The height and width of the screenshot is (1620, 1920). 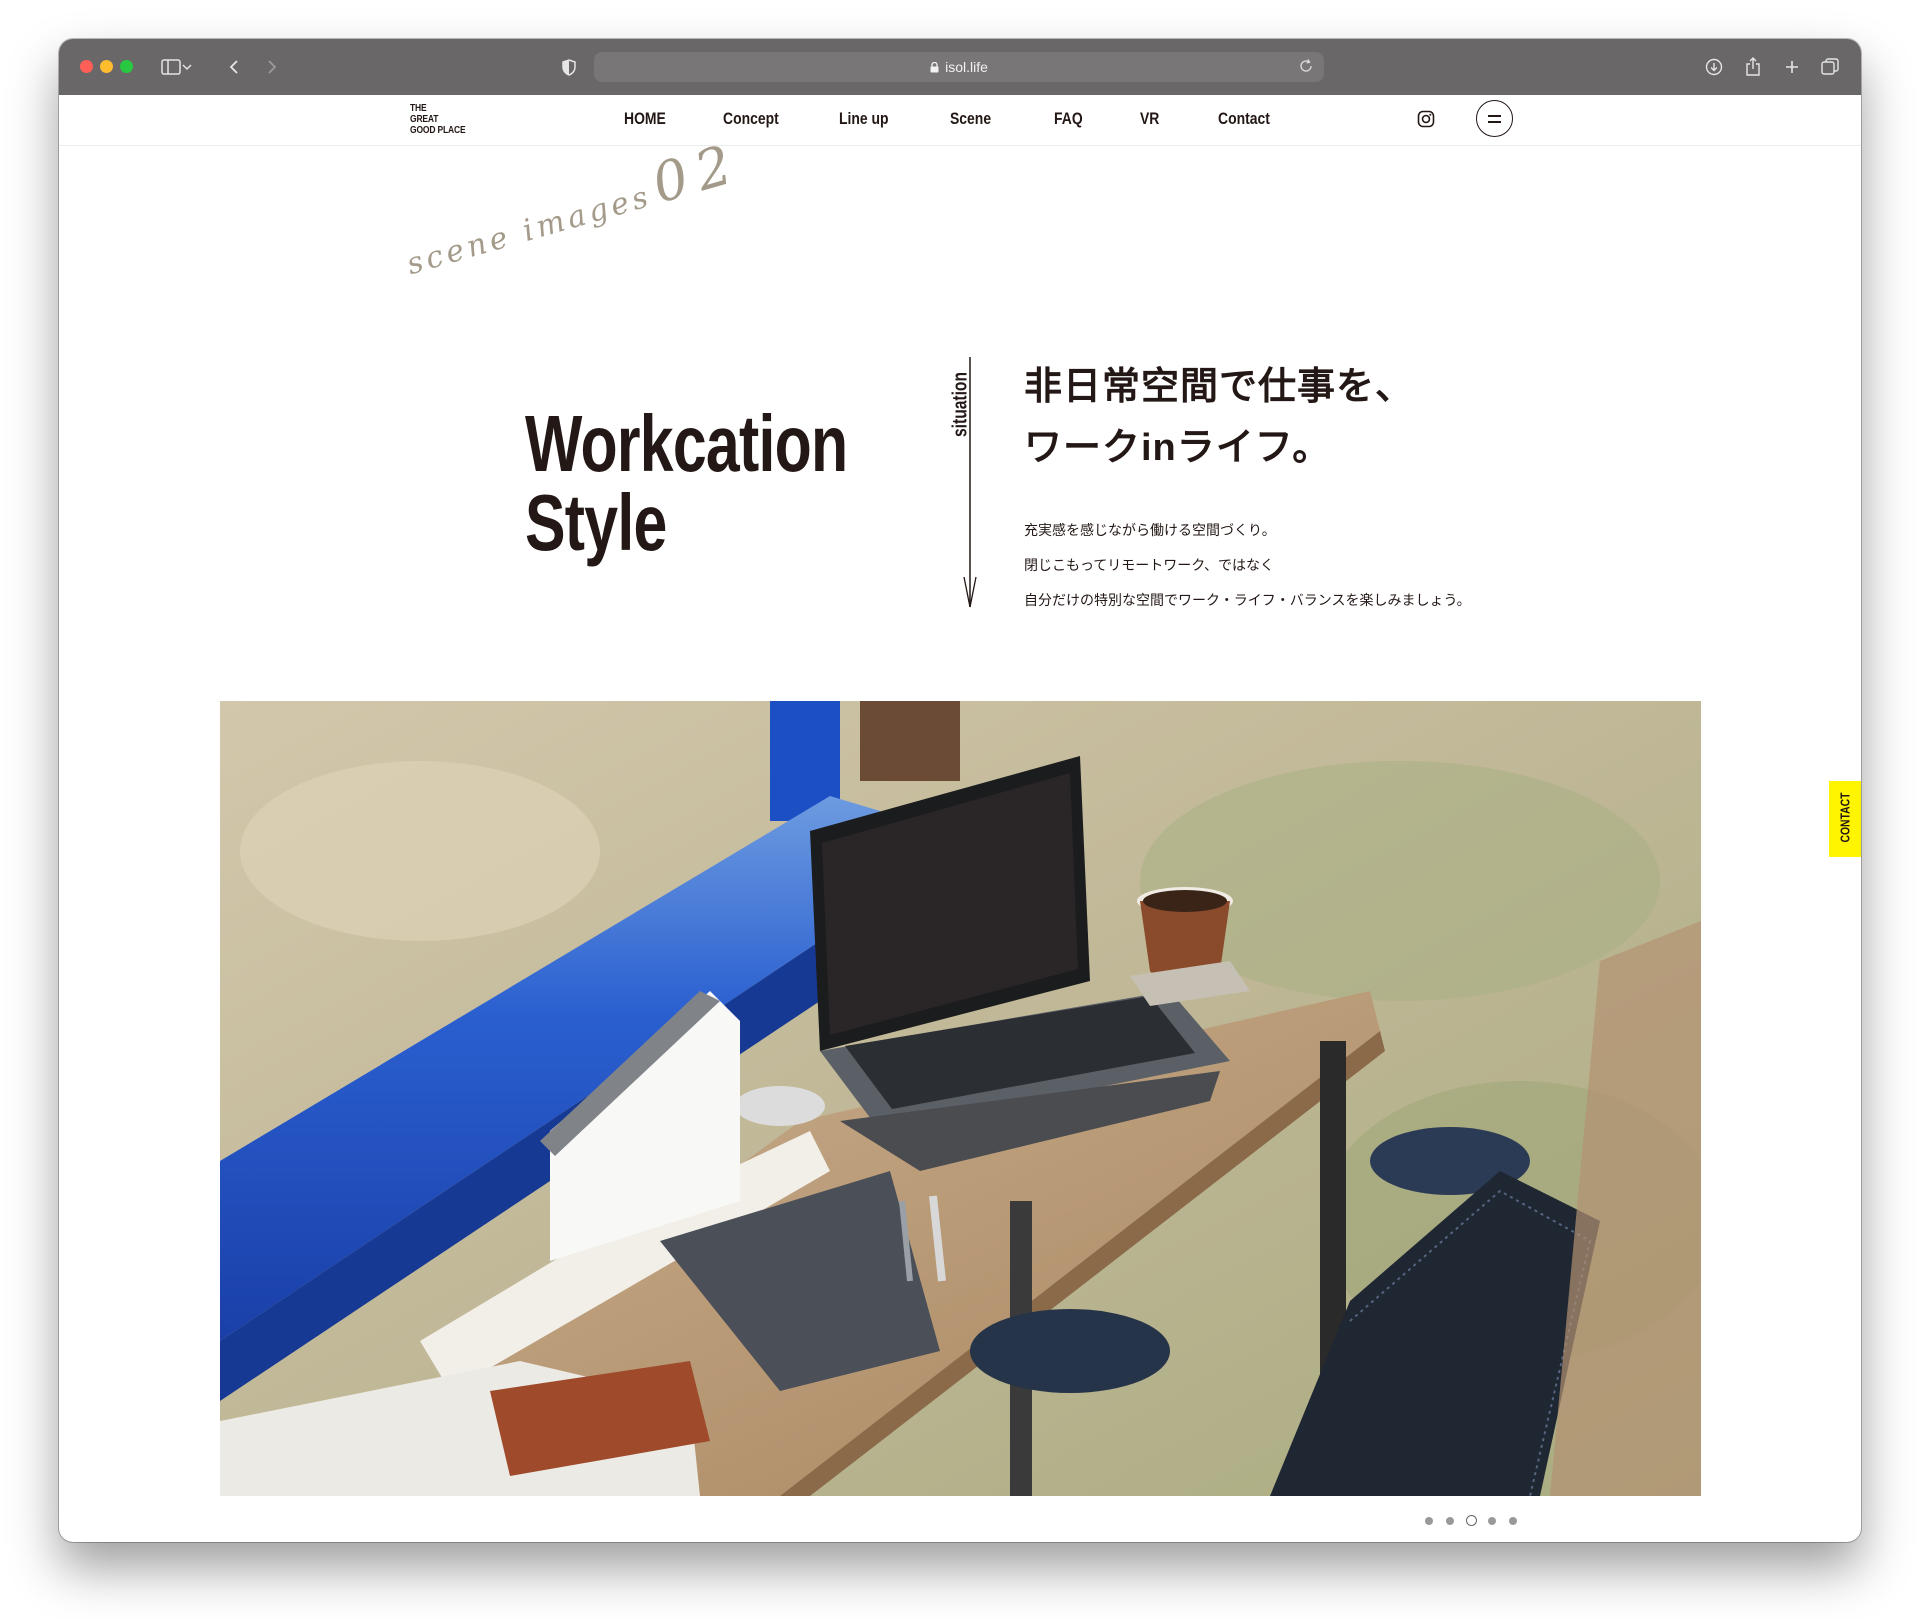 I want to click on title-line: Workcation, so click(x=686, y=443).